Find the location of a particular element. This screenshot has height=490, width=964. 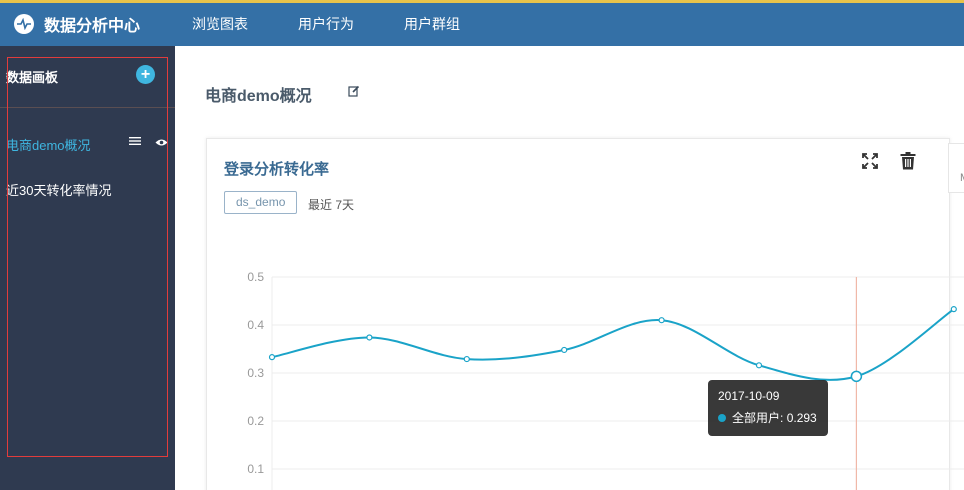

tooltip-date: 2017-10-09 is located at coordinates (749, 396).